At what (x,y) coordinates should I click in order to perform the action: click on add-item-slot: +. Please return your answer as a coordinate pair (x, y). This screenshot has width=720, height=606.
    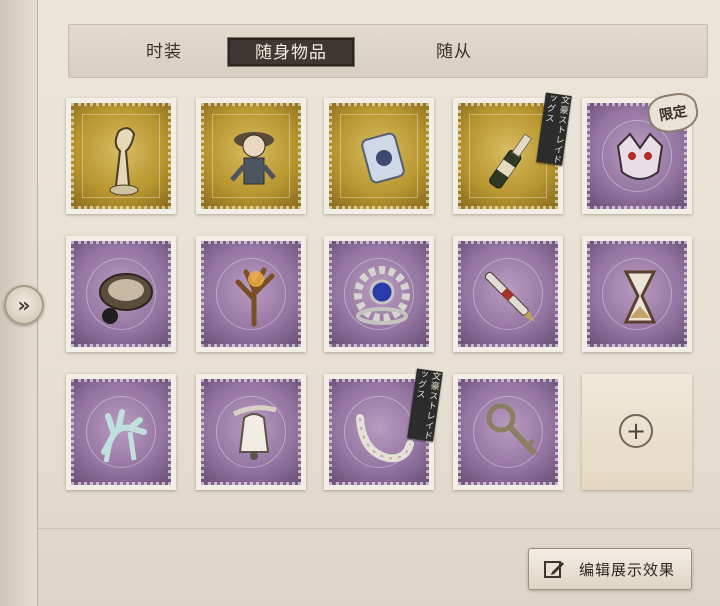
    Looking at the image, I should click on (637, 432).